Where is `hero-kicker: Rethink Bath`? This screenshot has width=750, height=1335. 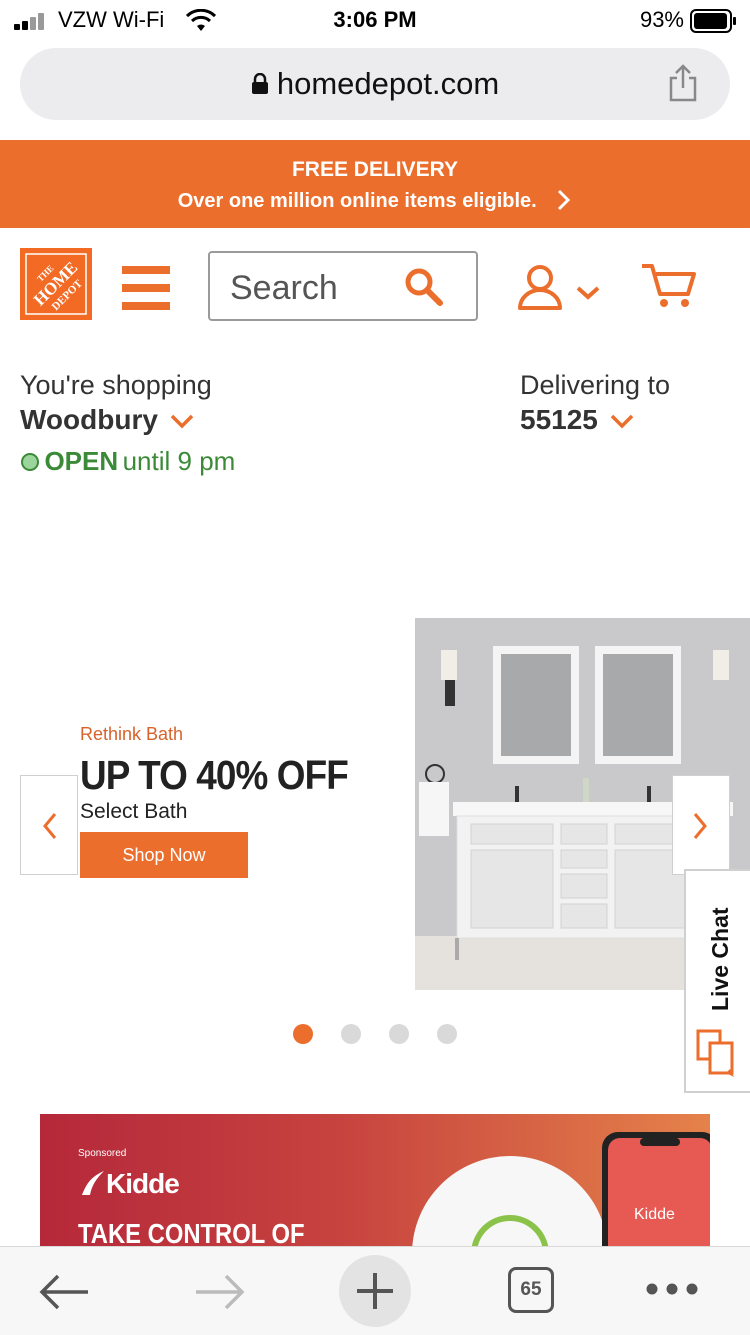 hero-kicker: Rethink Bath is located at coordinates (132, 734).